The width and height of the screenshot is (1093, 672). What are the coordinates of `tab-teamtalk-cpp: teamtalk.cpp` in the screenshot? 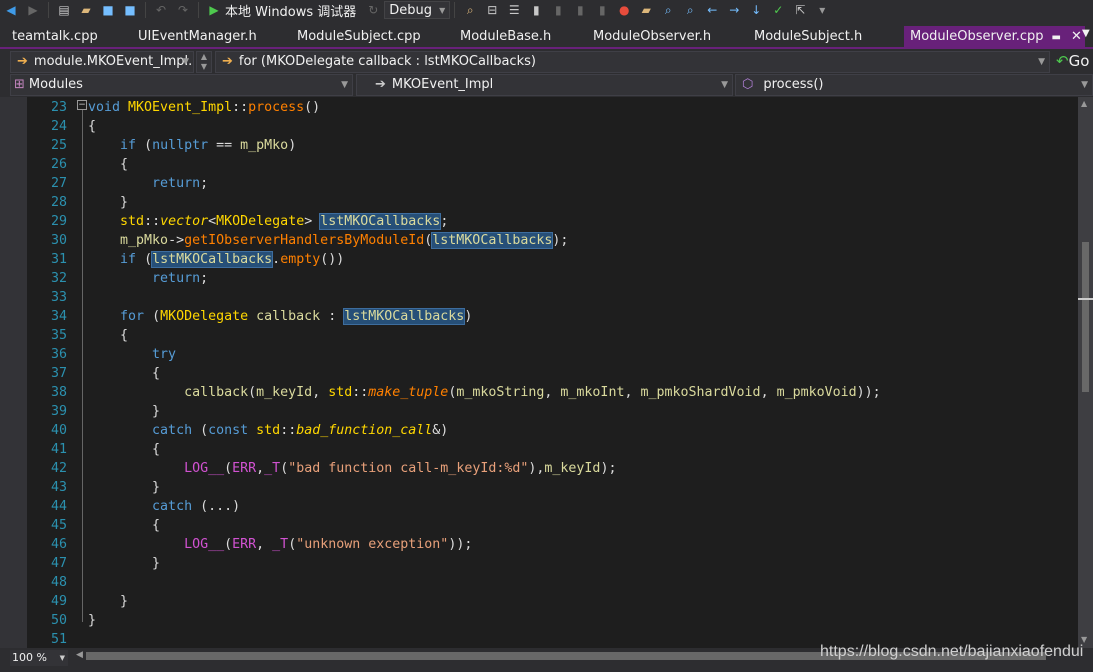 It's located at (55, 37).